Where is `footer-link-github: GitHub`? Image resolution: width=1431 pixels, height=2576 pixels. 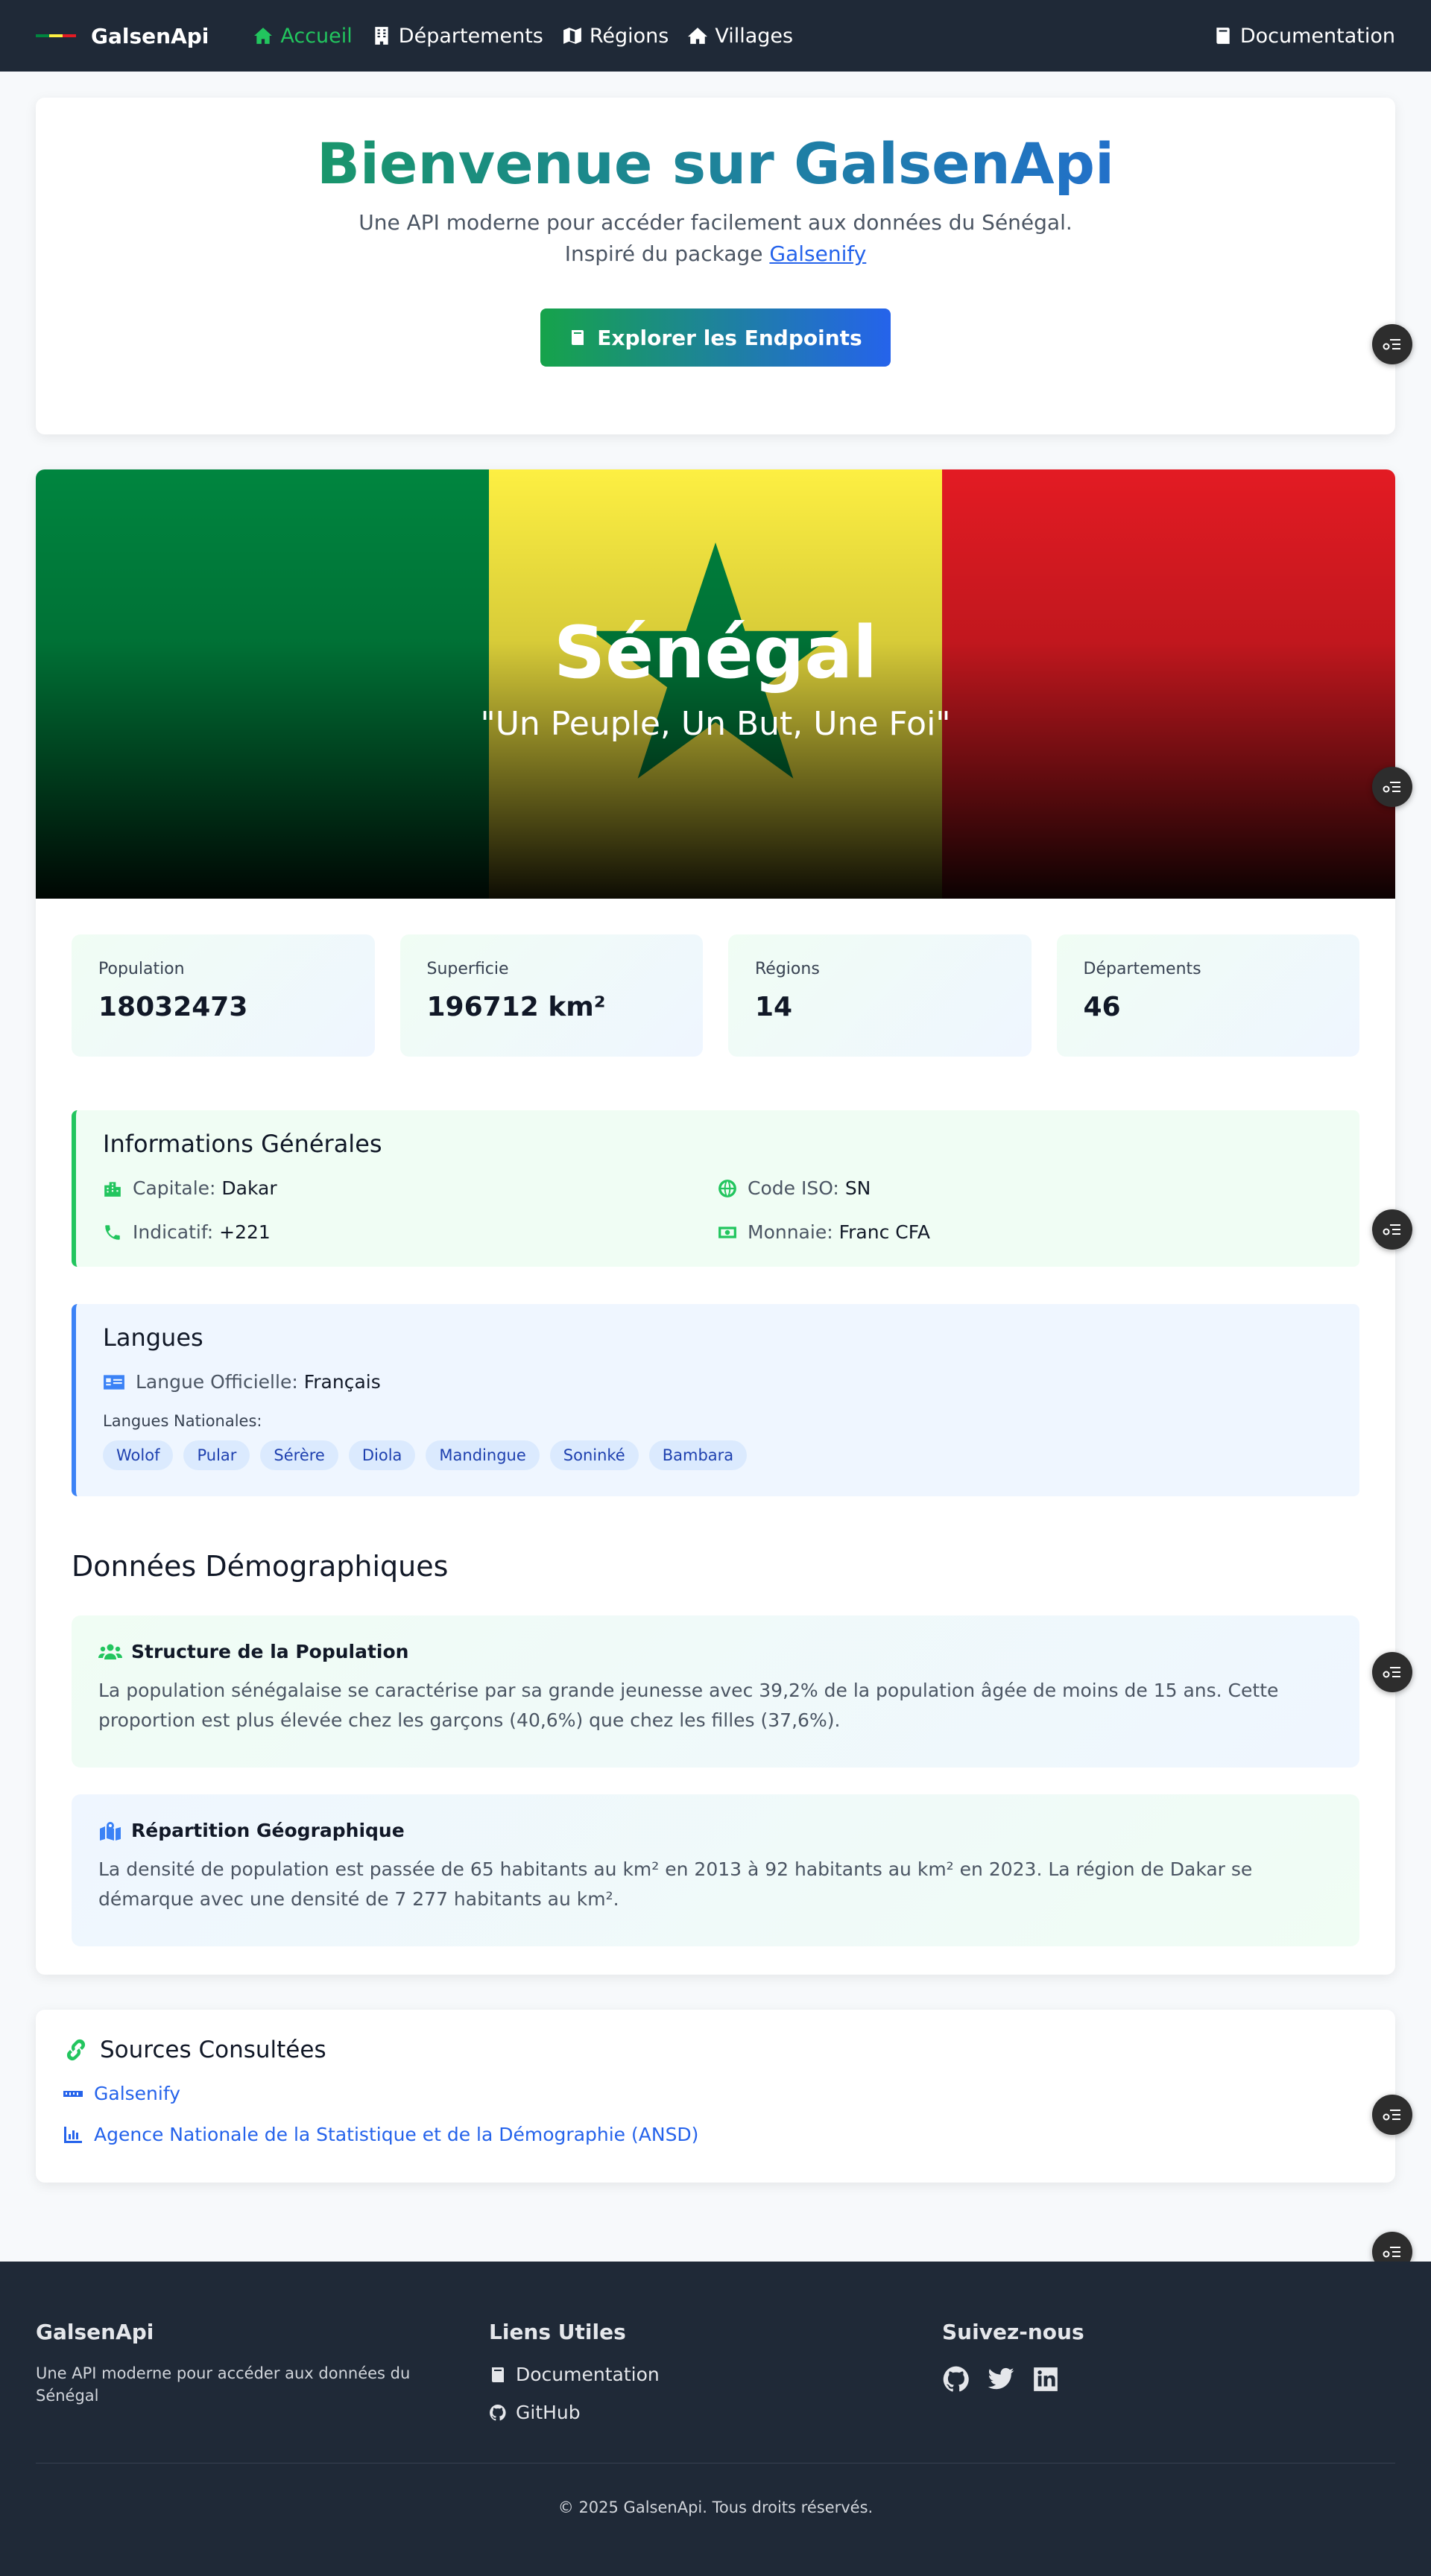 footer-link-github: GitHub is located at coordinates (715, 2412).